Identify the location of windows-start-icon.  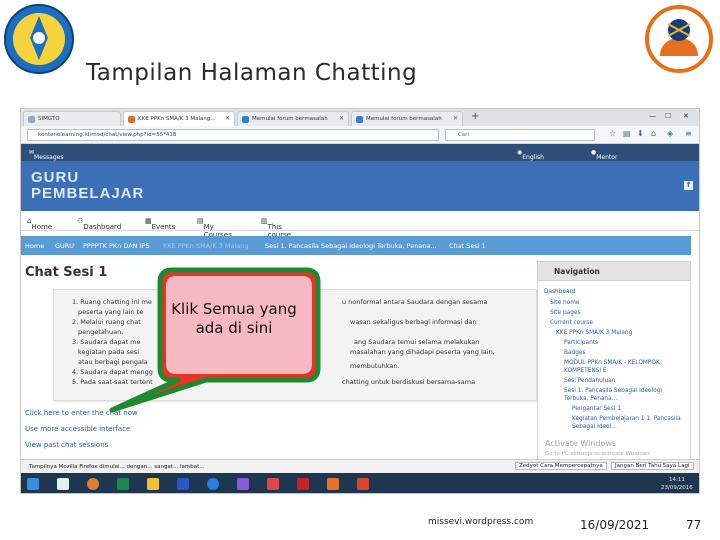
(33, 484).